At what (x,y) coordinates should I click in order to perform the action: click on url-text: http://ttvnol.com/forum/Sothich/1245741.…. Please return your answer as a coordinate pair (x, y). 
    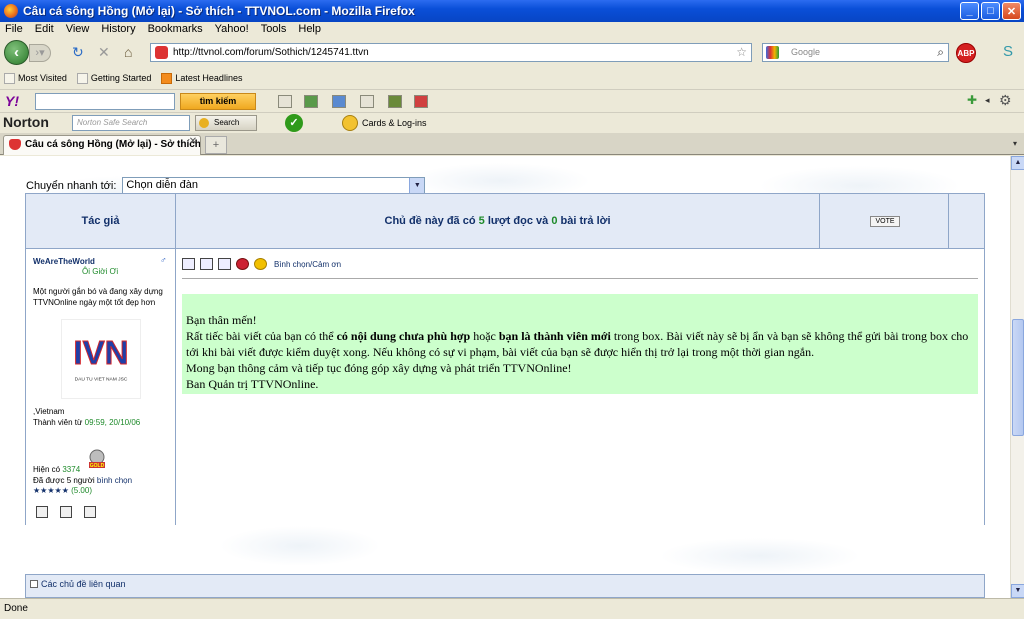
    Looking at the image, I should click on (271, 52).